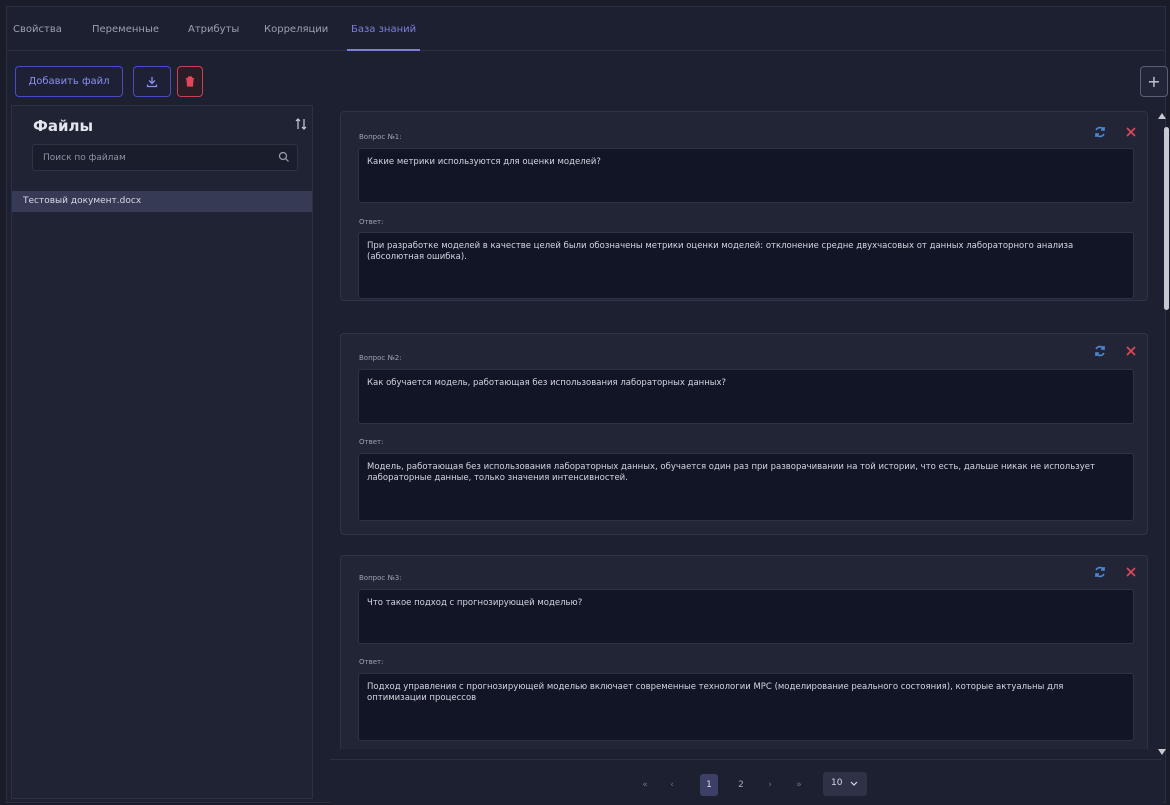 This screenshot has height=805, width=1170. Describe the element at coordinates (162, 201) in the screenshot. I see `file-list-item: Тестовый документ.docx` at that location.